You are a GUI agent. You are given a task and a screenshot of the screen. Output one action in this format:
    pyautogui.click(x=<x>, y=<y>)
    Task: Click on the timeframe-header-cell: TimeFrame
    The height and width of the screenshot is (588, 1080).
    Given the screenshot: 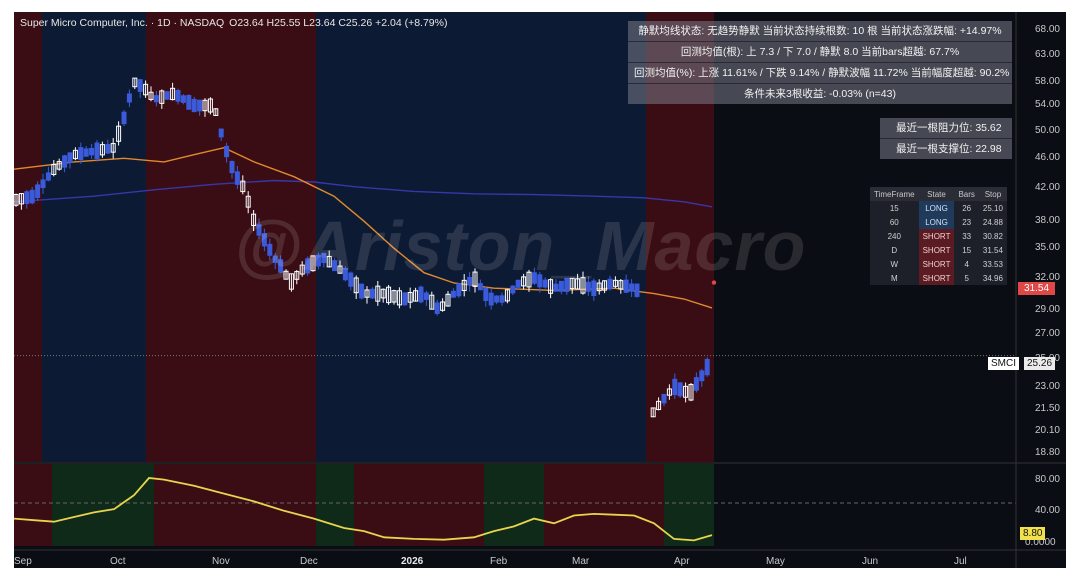 What is the action you would take?
    pyautogui.click(x=894, y=194)
    